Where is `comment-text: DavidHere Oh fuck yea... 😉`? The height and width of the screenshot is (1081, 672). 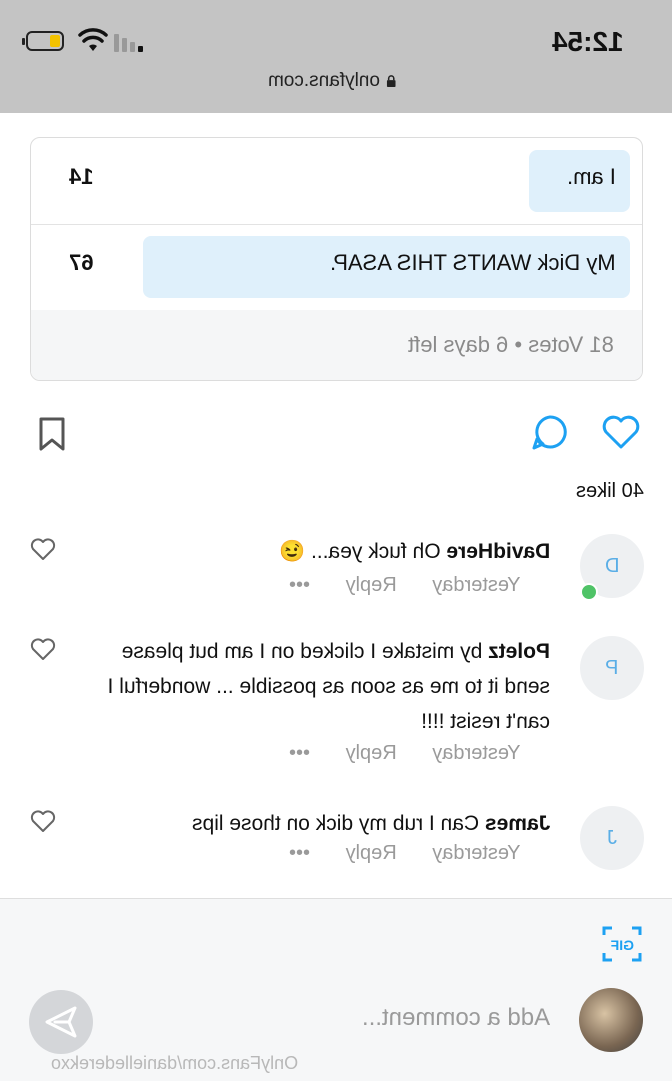 comment-text: DavidHere Oh fuck yea... 😉 is located at coordinates (414, 551).